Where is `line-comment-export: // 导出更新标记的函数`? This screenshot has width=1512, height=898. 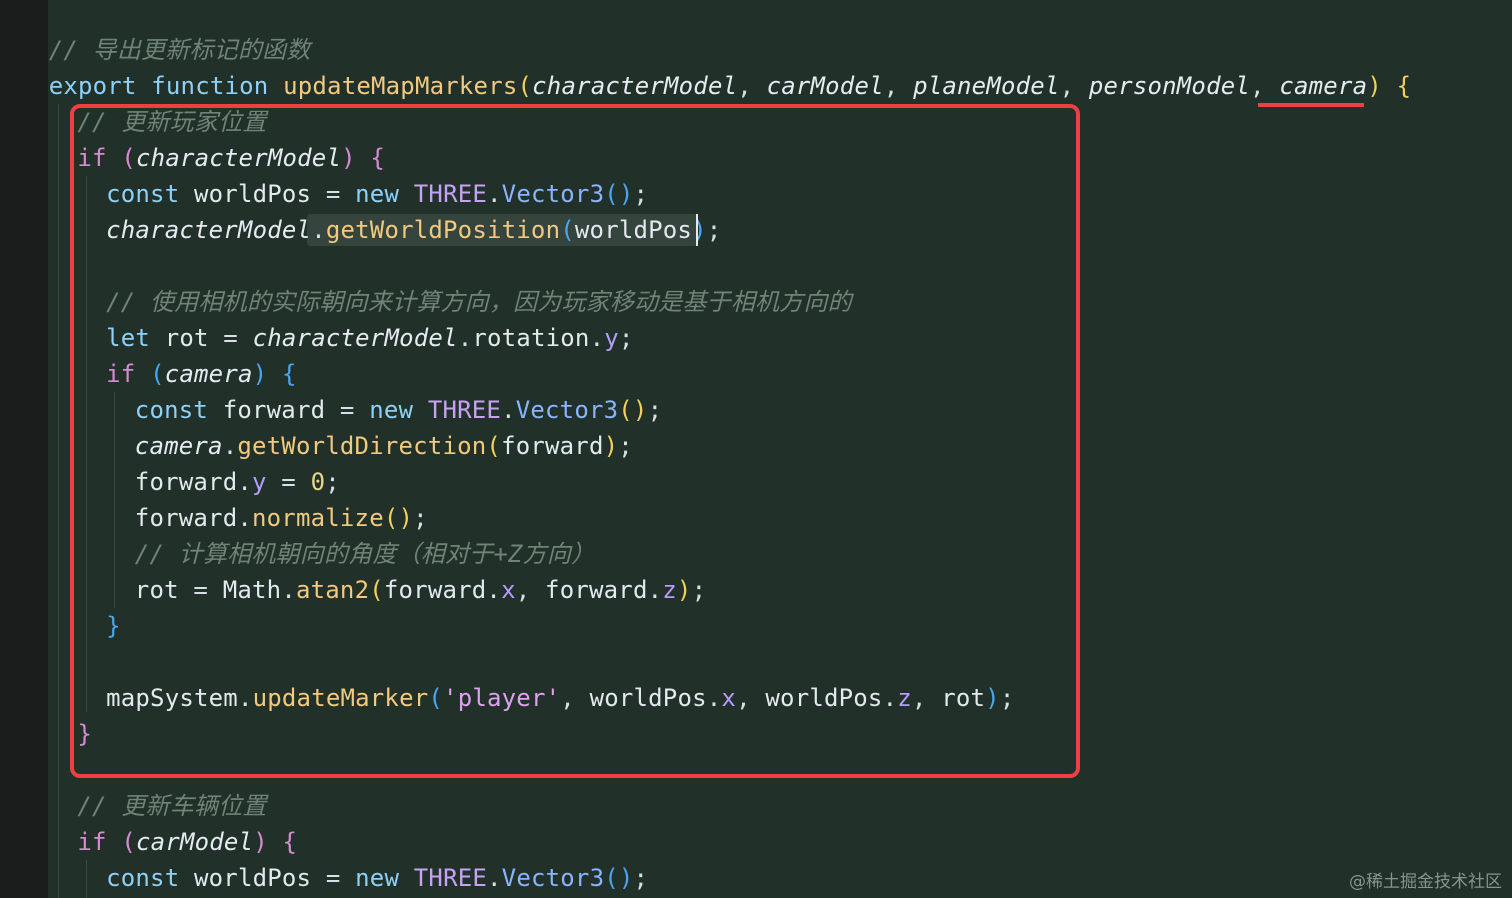
line-comment-export: // 导出更新标记的函数 is located at coordinates (180, 50).